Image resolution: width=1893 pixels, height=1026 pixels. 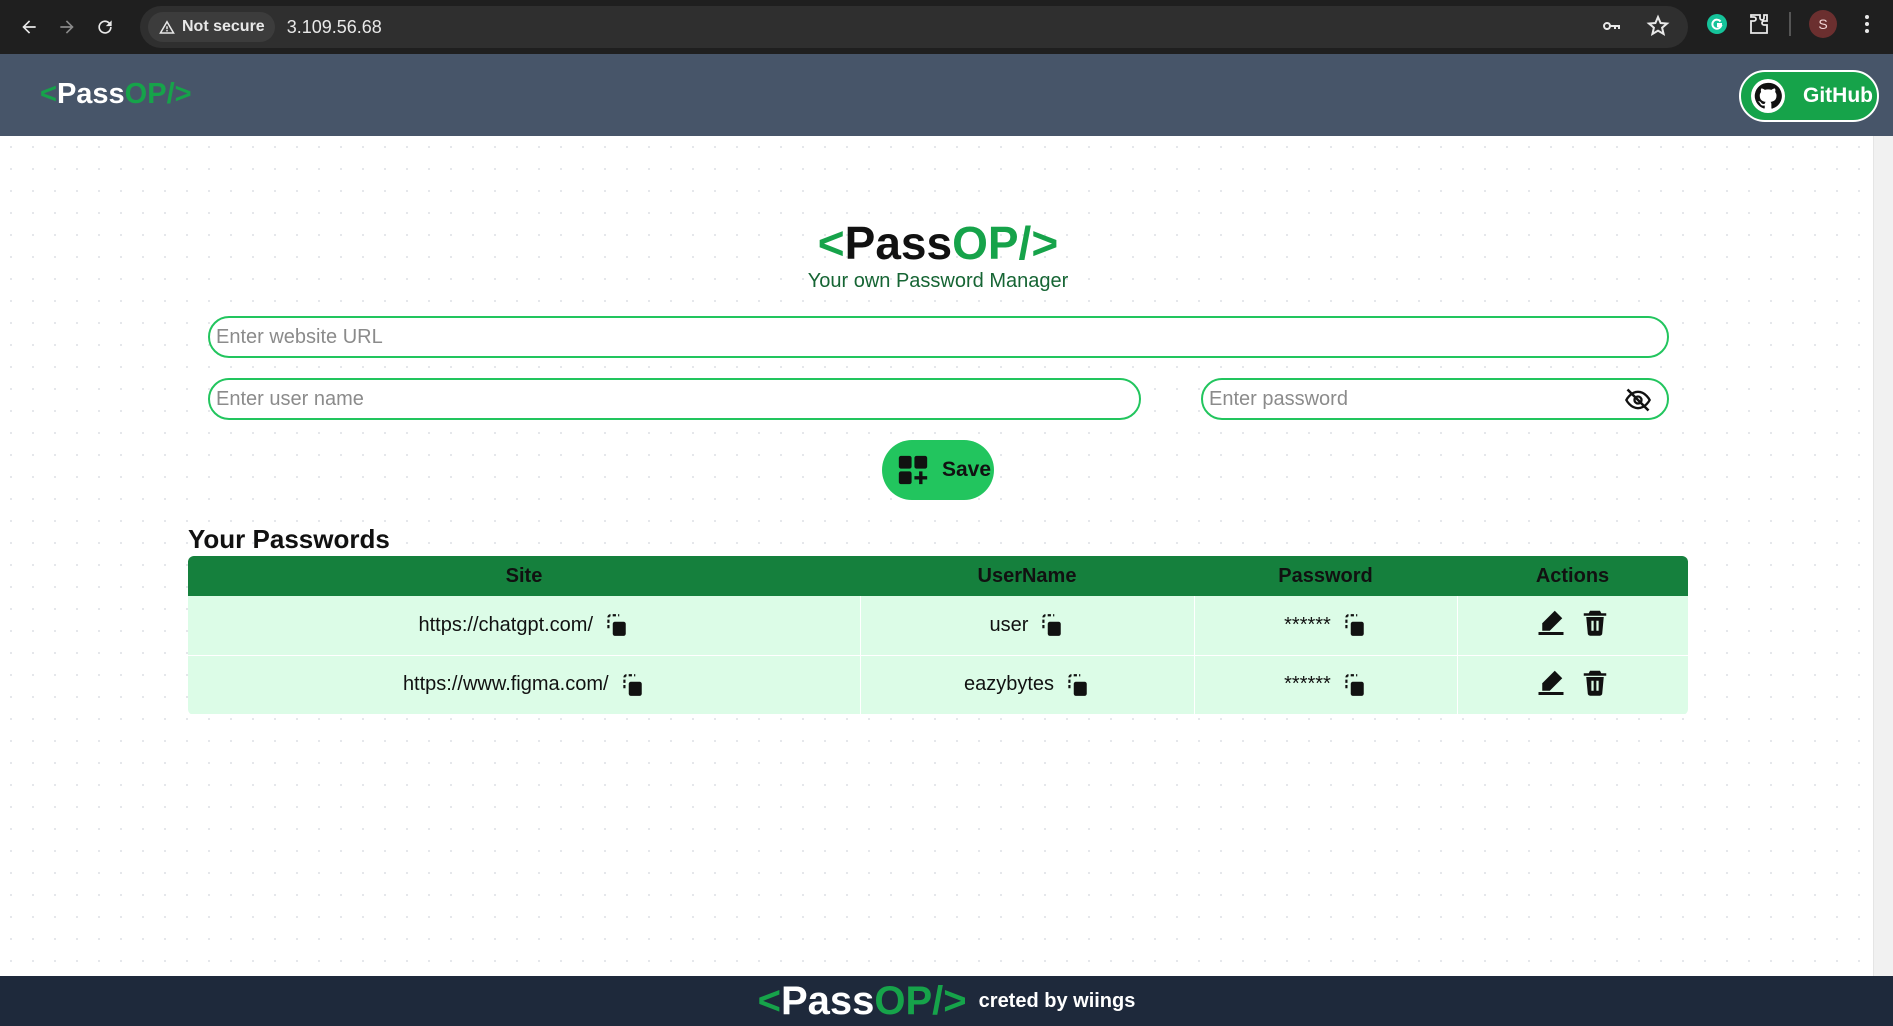 What do you see at coordinates (1027, 576) in the screenshot?
I see `column-header-username: UserName` at bounding box center [1027, 576].